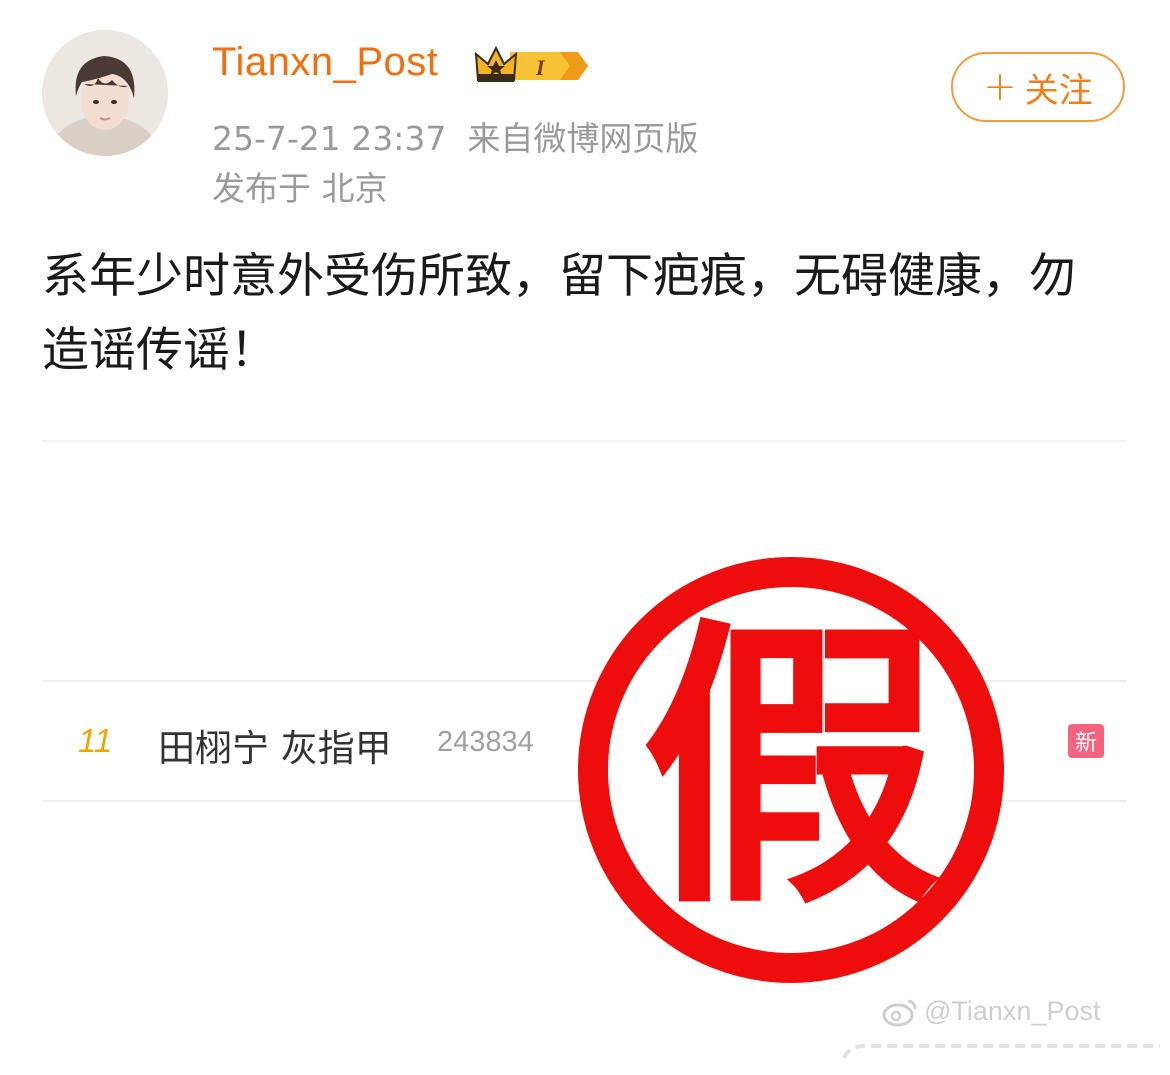 Image resolution: width=1170 pixels, height=1075 pixels. Describe the element at coordinates (485, 742) in the screenshot. I see `hot-search-count: 243834` at that location.